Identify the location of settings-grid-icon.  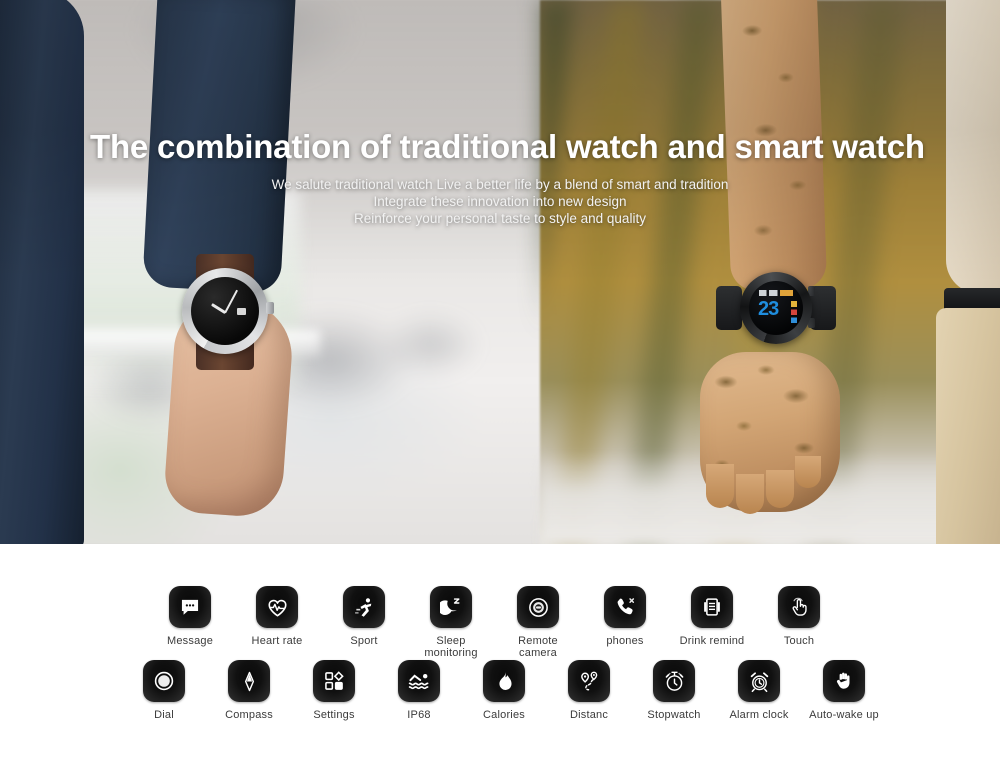
(334, 681).